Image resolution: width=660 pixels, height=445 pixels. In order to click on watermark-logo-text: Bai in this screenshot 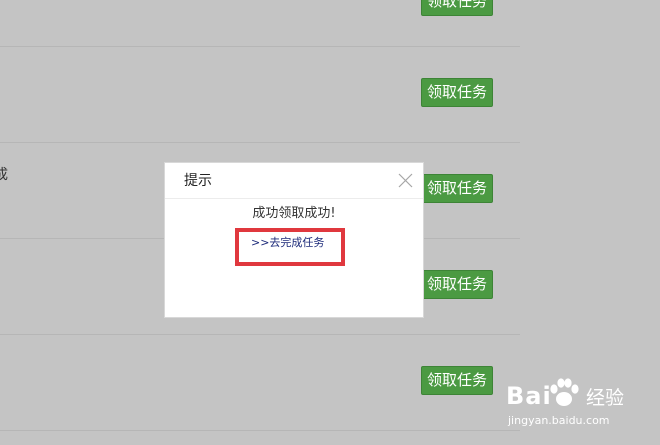, I will do `click(529, 396)`.